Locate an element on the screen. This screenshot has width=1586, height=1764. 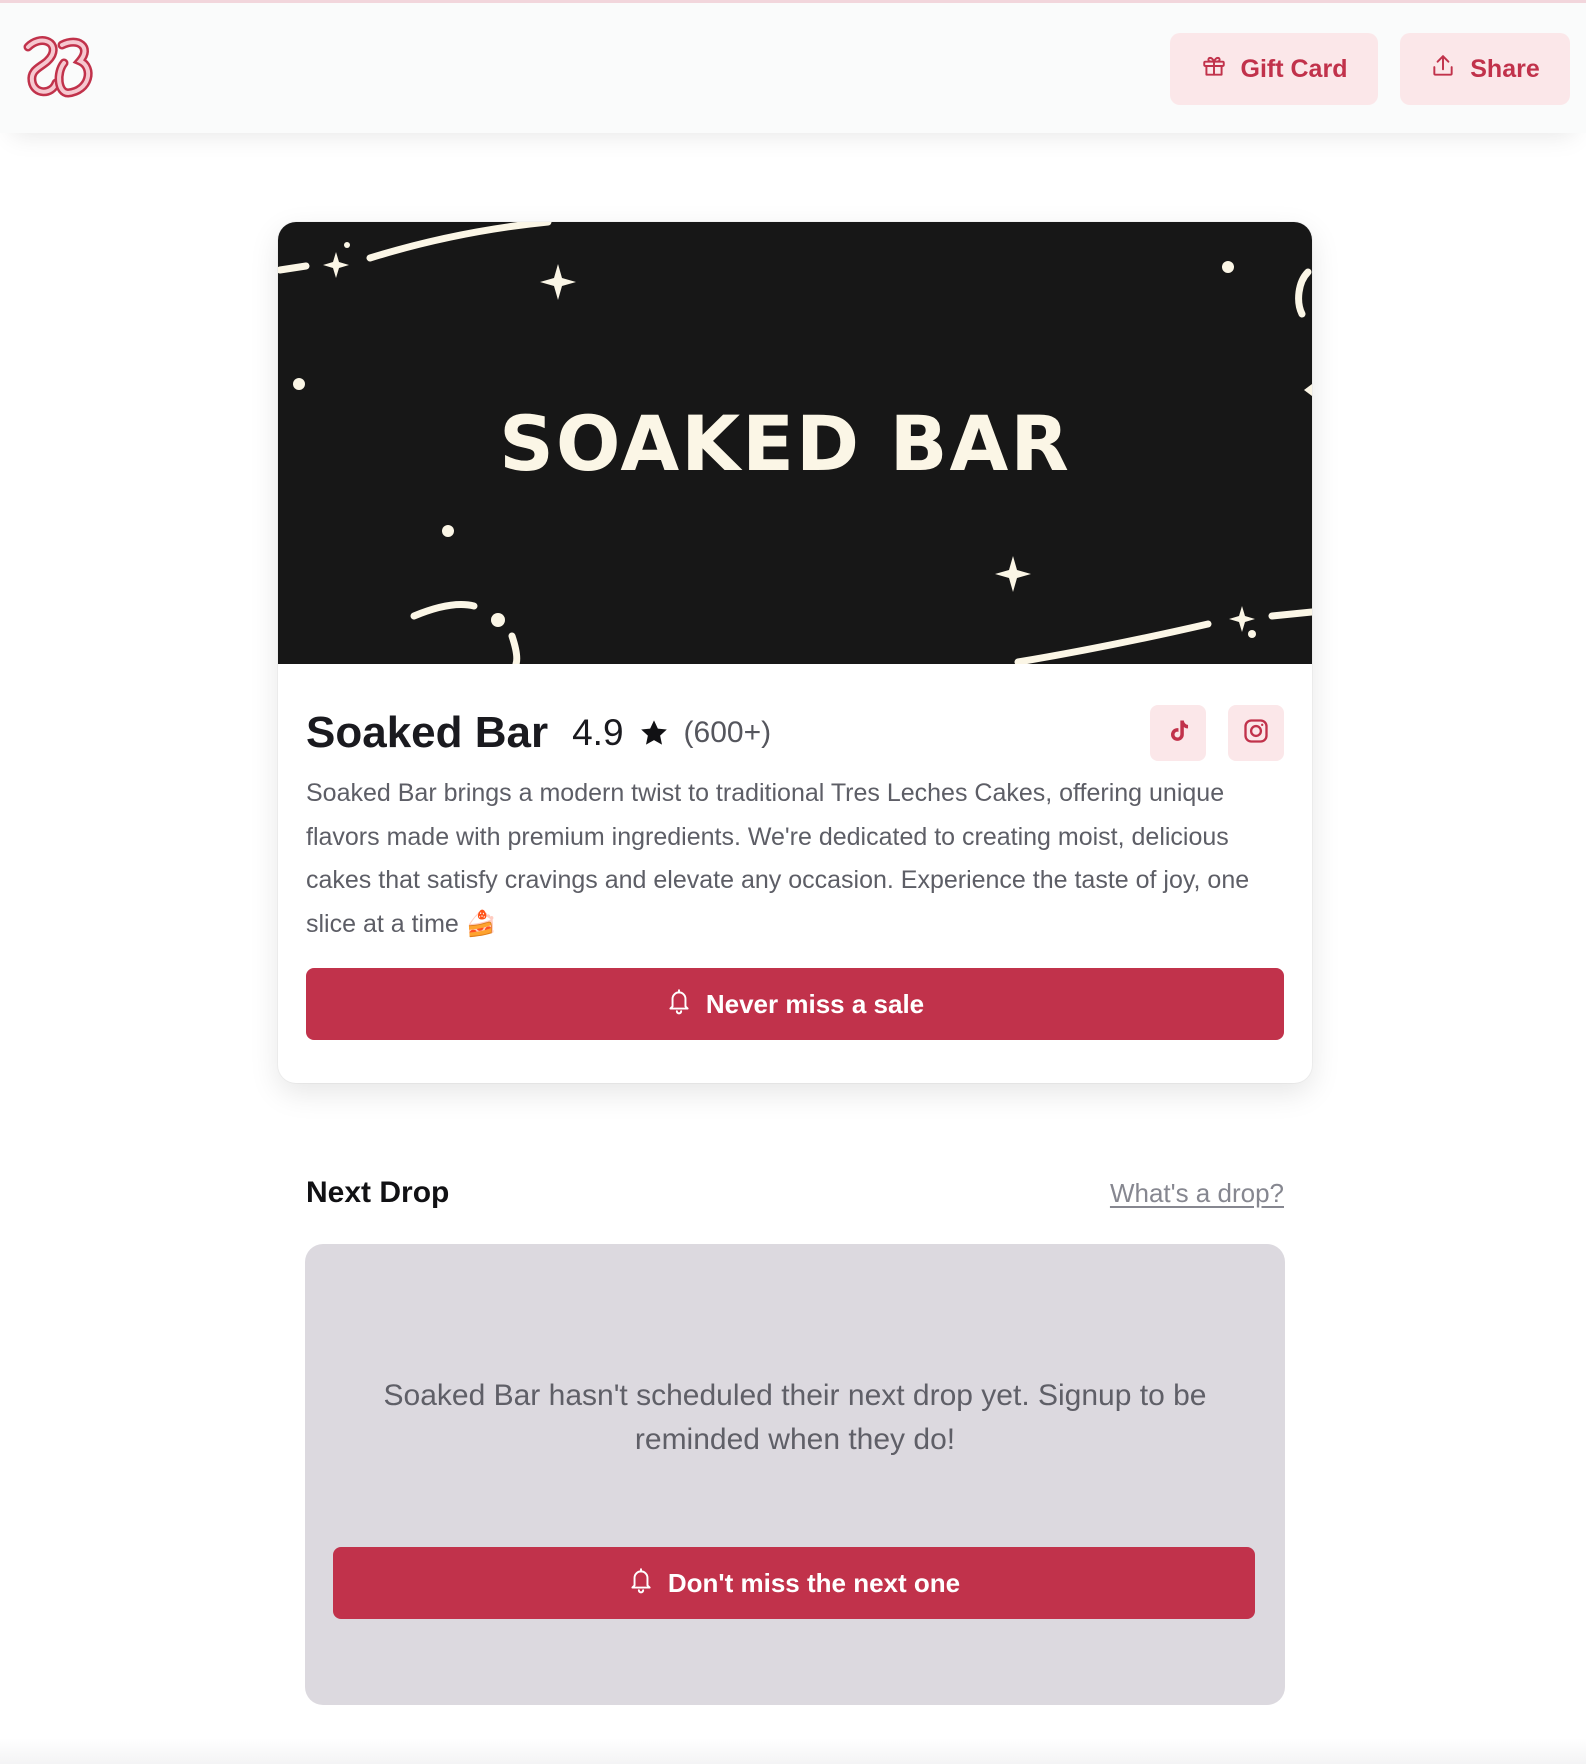
page-bottom-fade is located at coordinates (793, 1751).